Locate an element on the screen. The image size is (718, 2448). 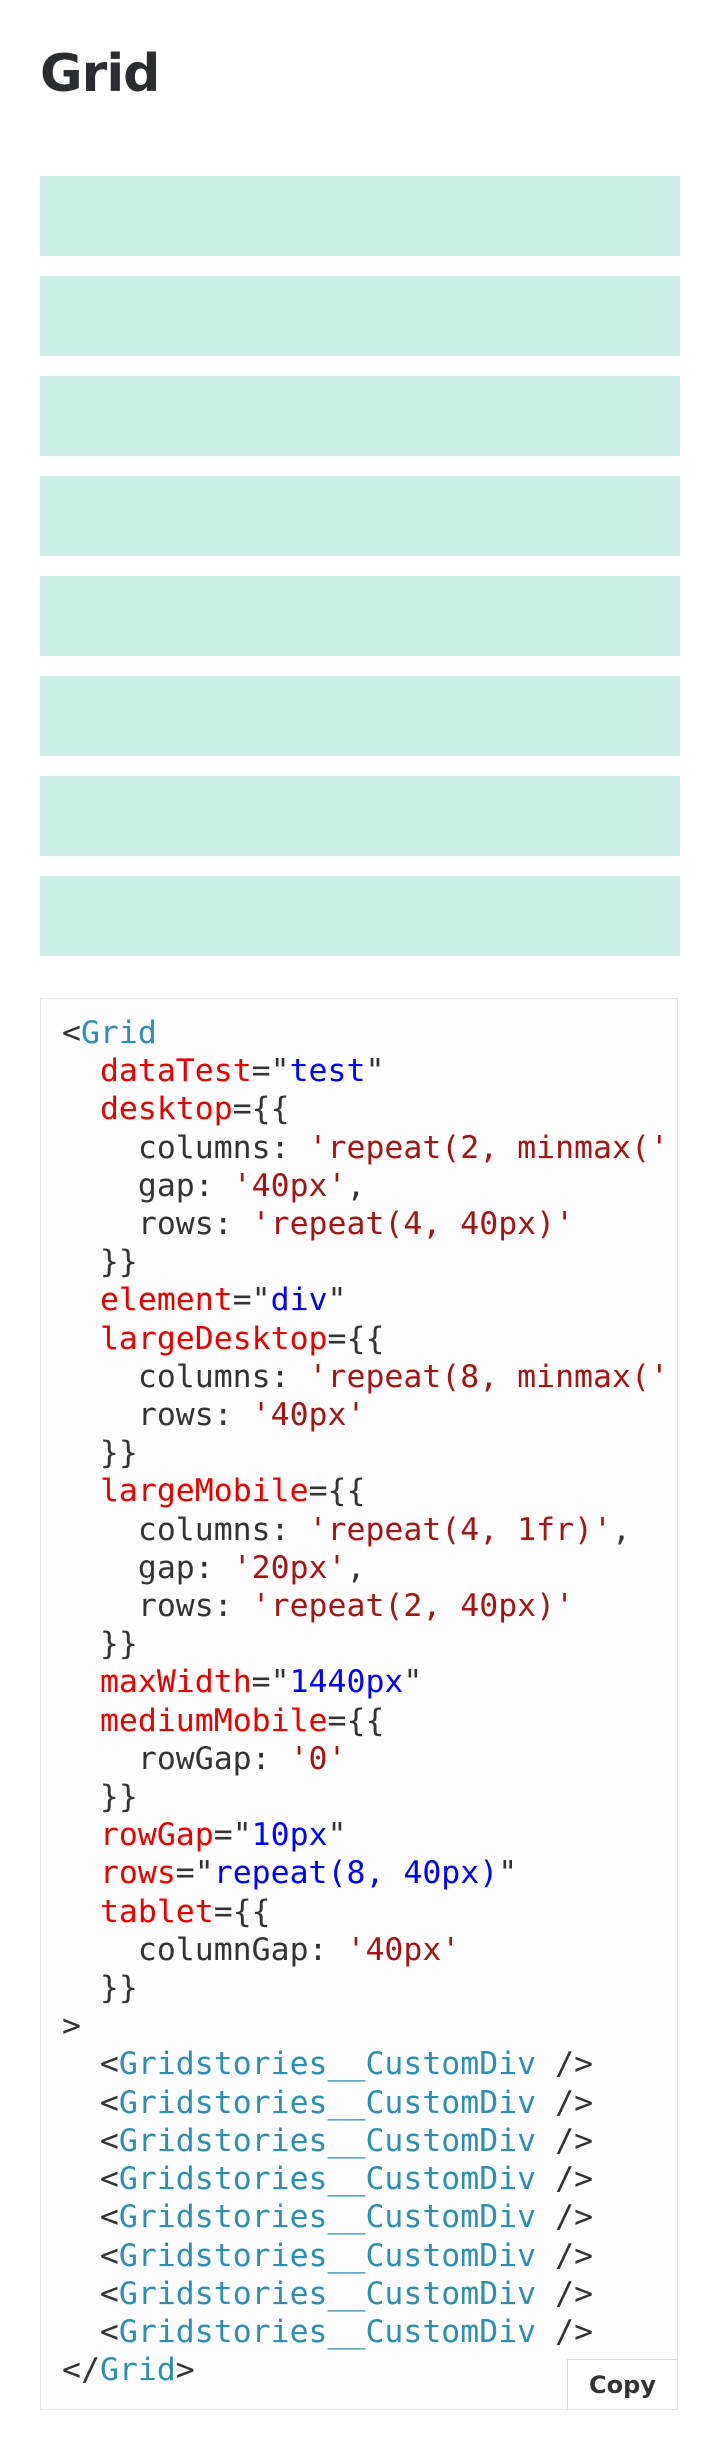
code-line: gap: '20px', is located at coordinates (365, 1568).